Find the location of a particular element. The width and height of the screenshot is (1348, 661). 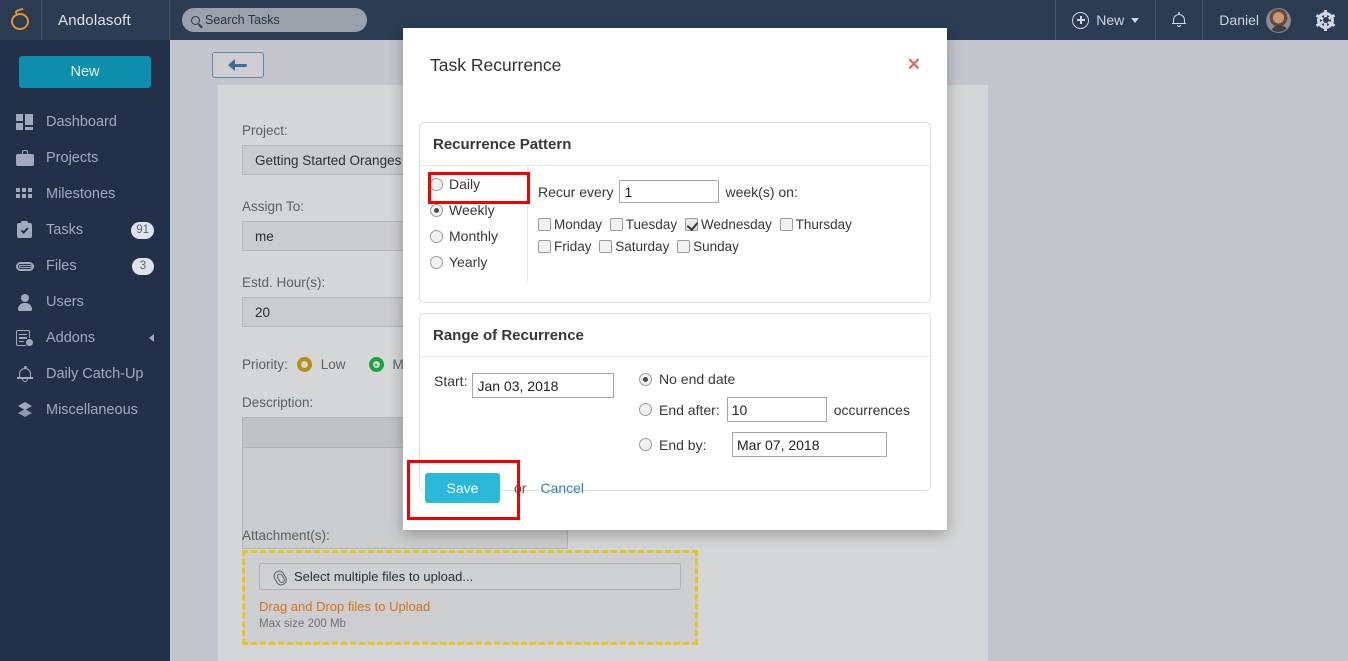

sunday-checkbox is located at coordinates (684, 246).